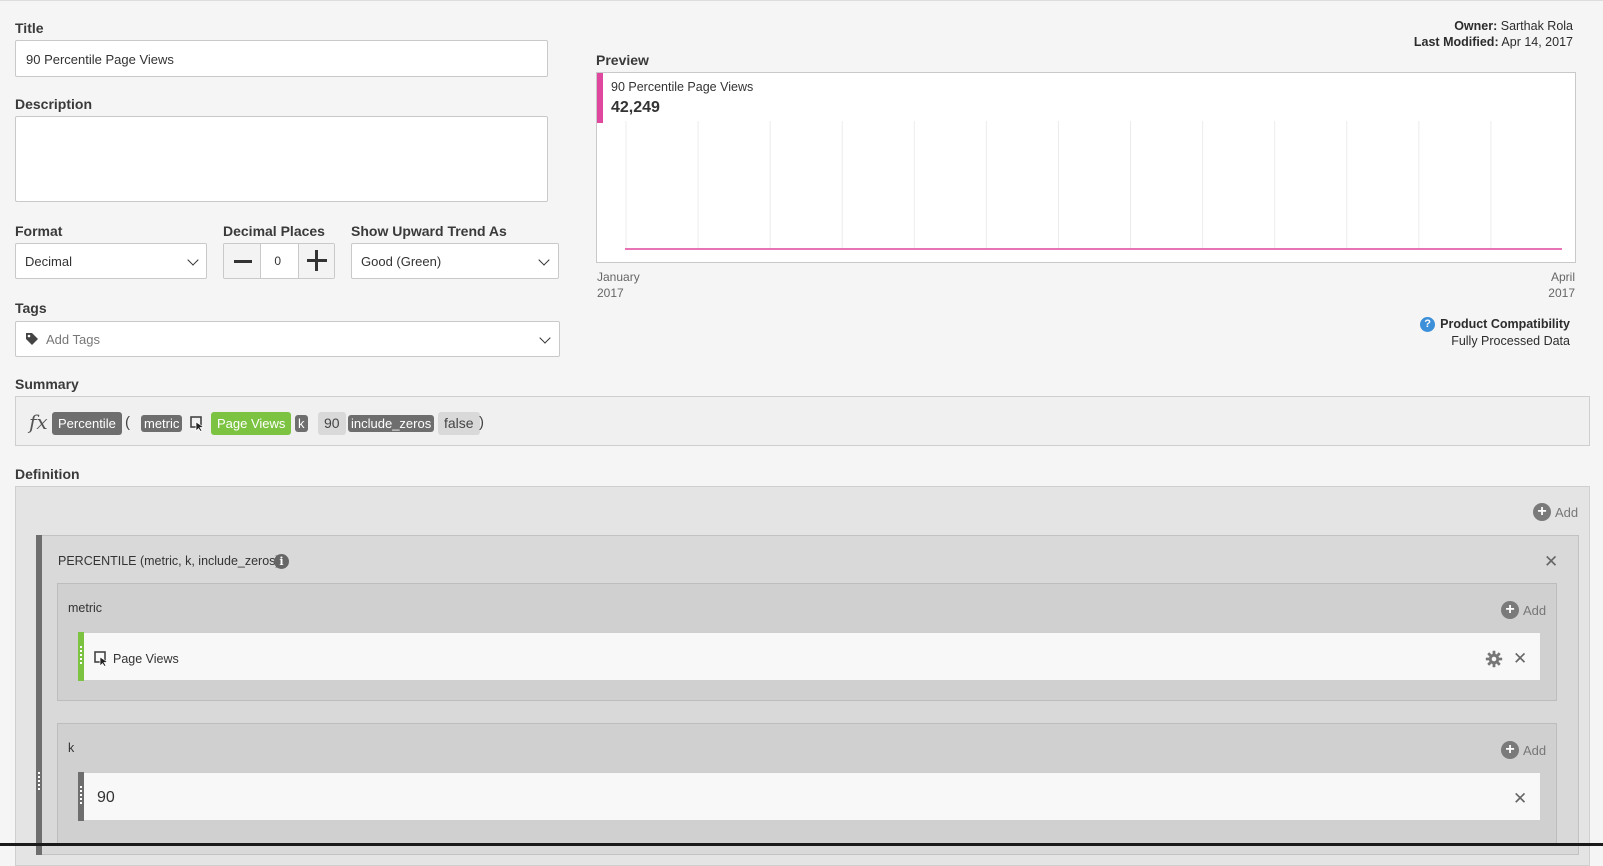 The width and height of the screenshot is (1603, 866). I want to click on tags-label: Tags, so click(31, 308).